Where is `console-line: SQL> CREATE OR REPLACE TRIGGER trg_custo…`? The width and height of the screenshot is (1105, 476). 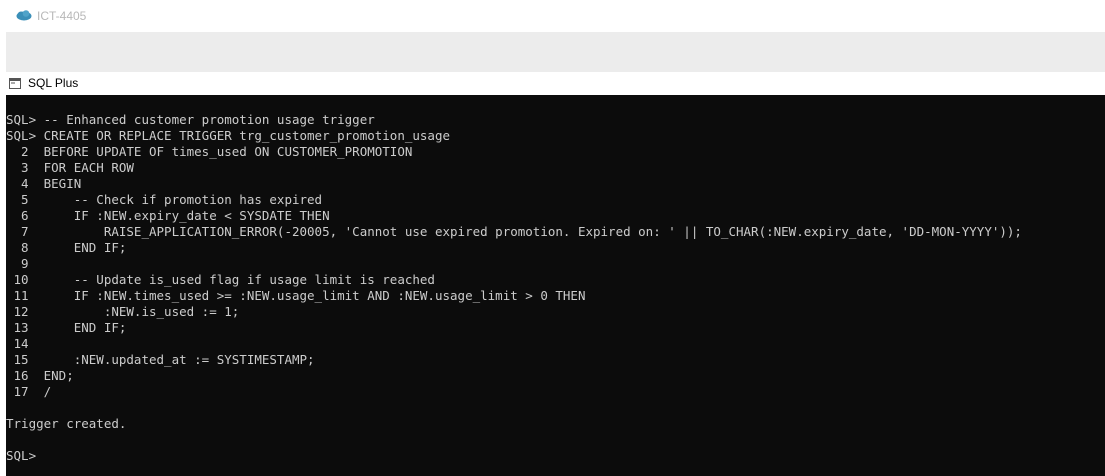
console-line: SQL> CREATE OR REPLACE TRIGGER trg_custo… is located at coordinates (228, 135).